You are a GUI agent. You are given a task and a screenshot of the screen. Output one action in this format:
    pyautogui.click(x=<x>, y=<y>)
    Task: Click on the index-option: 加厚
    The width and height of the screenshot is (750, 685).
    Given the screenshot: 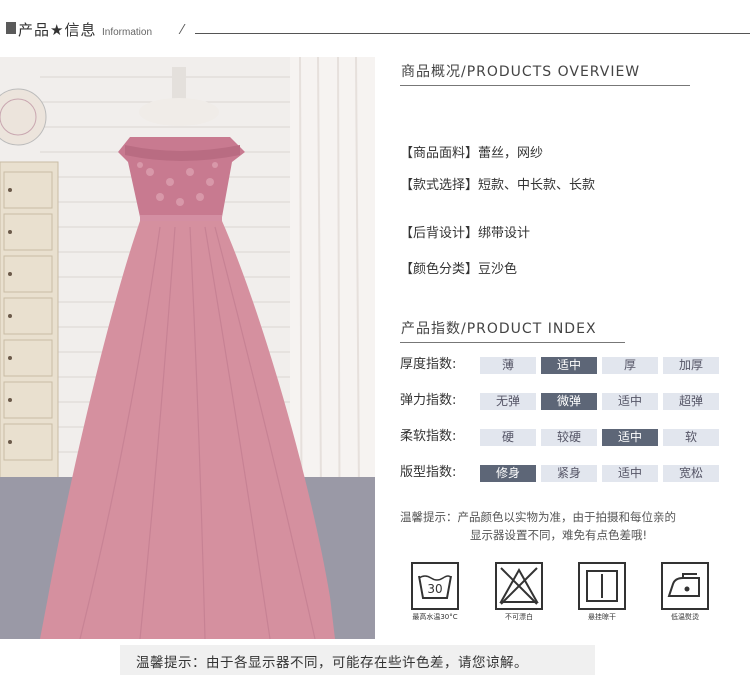 What is the action you would take?
    pyautogui.click(x=691, y=365)
    